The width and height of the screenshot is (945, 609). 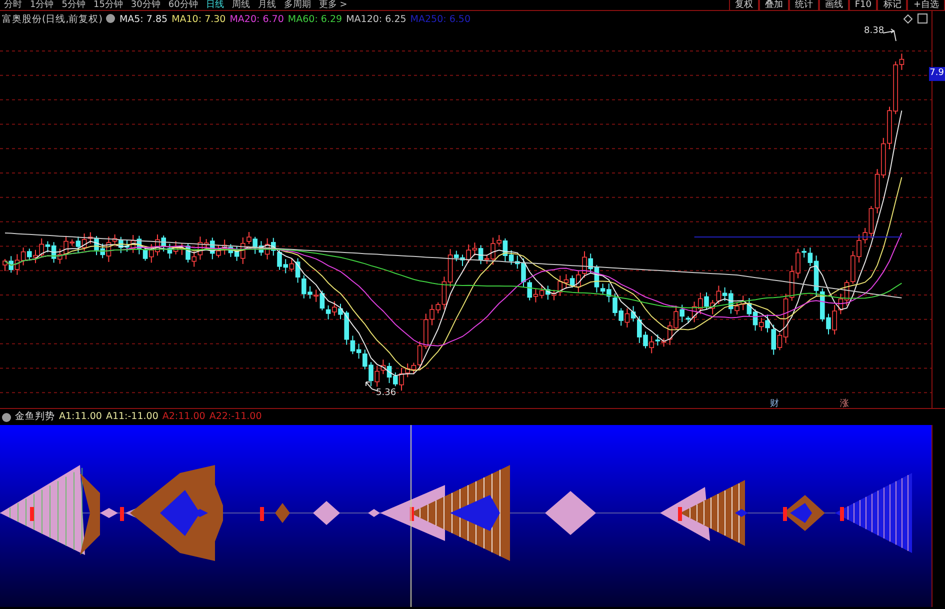 What do you see at coordinates (132, 417) in the screenshot?
I see `indicator-value: A11:-11.00` at bounding box center [132, 417].